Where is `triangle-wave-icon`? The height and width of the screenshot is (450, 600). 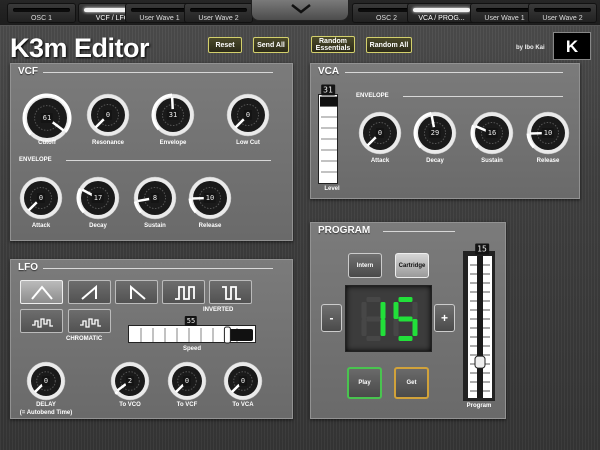 triangle-wave-icon is located at coordinates (42, 292).